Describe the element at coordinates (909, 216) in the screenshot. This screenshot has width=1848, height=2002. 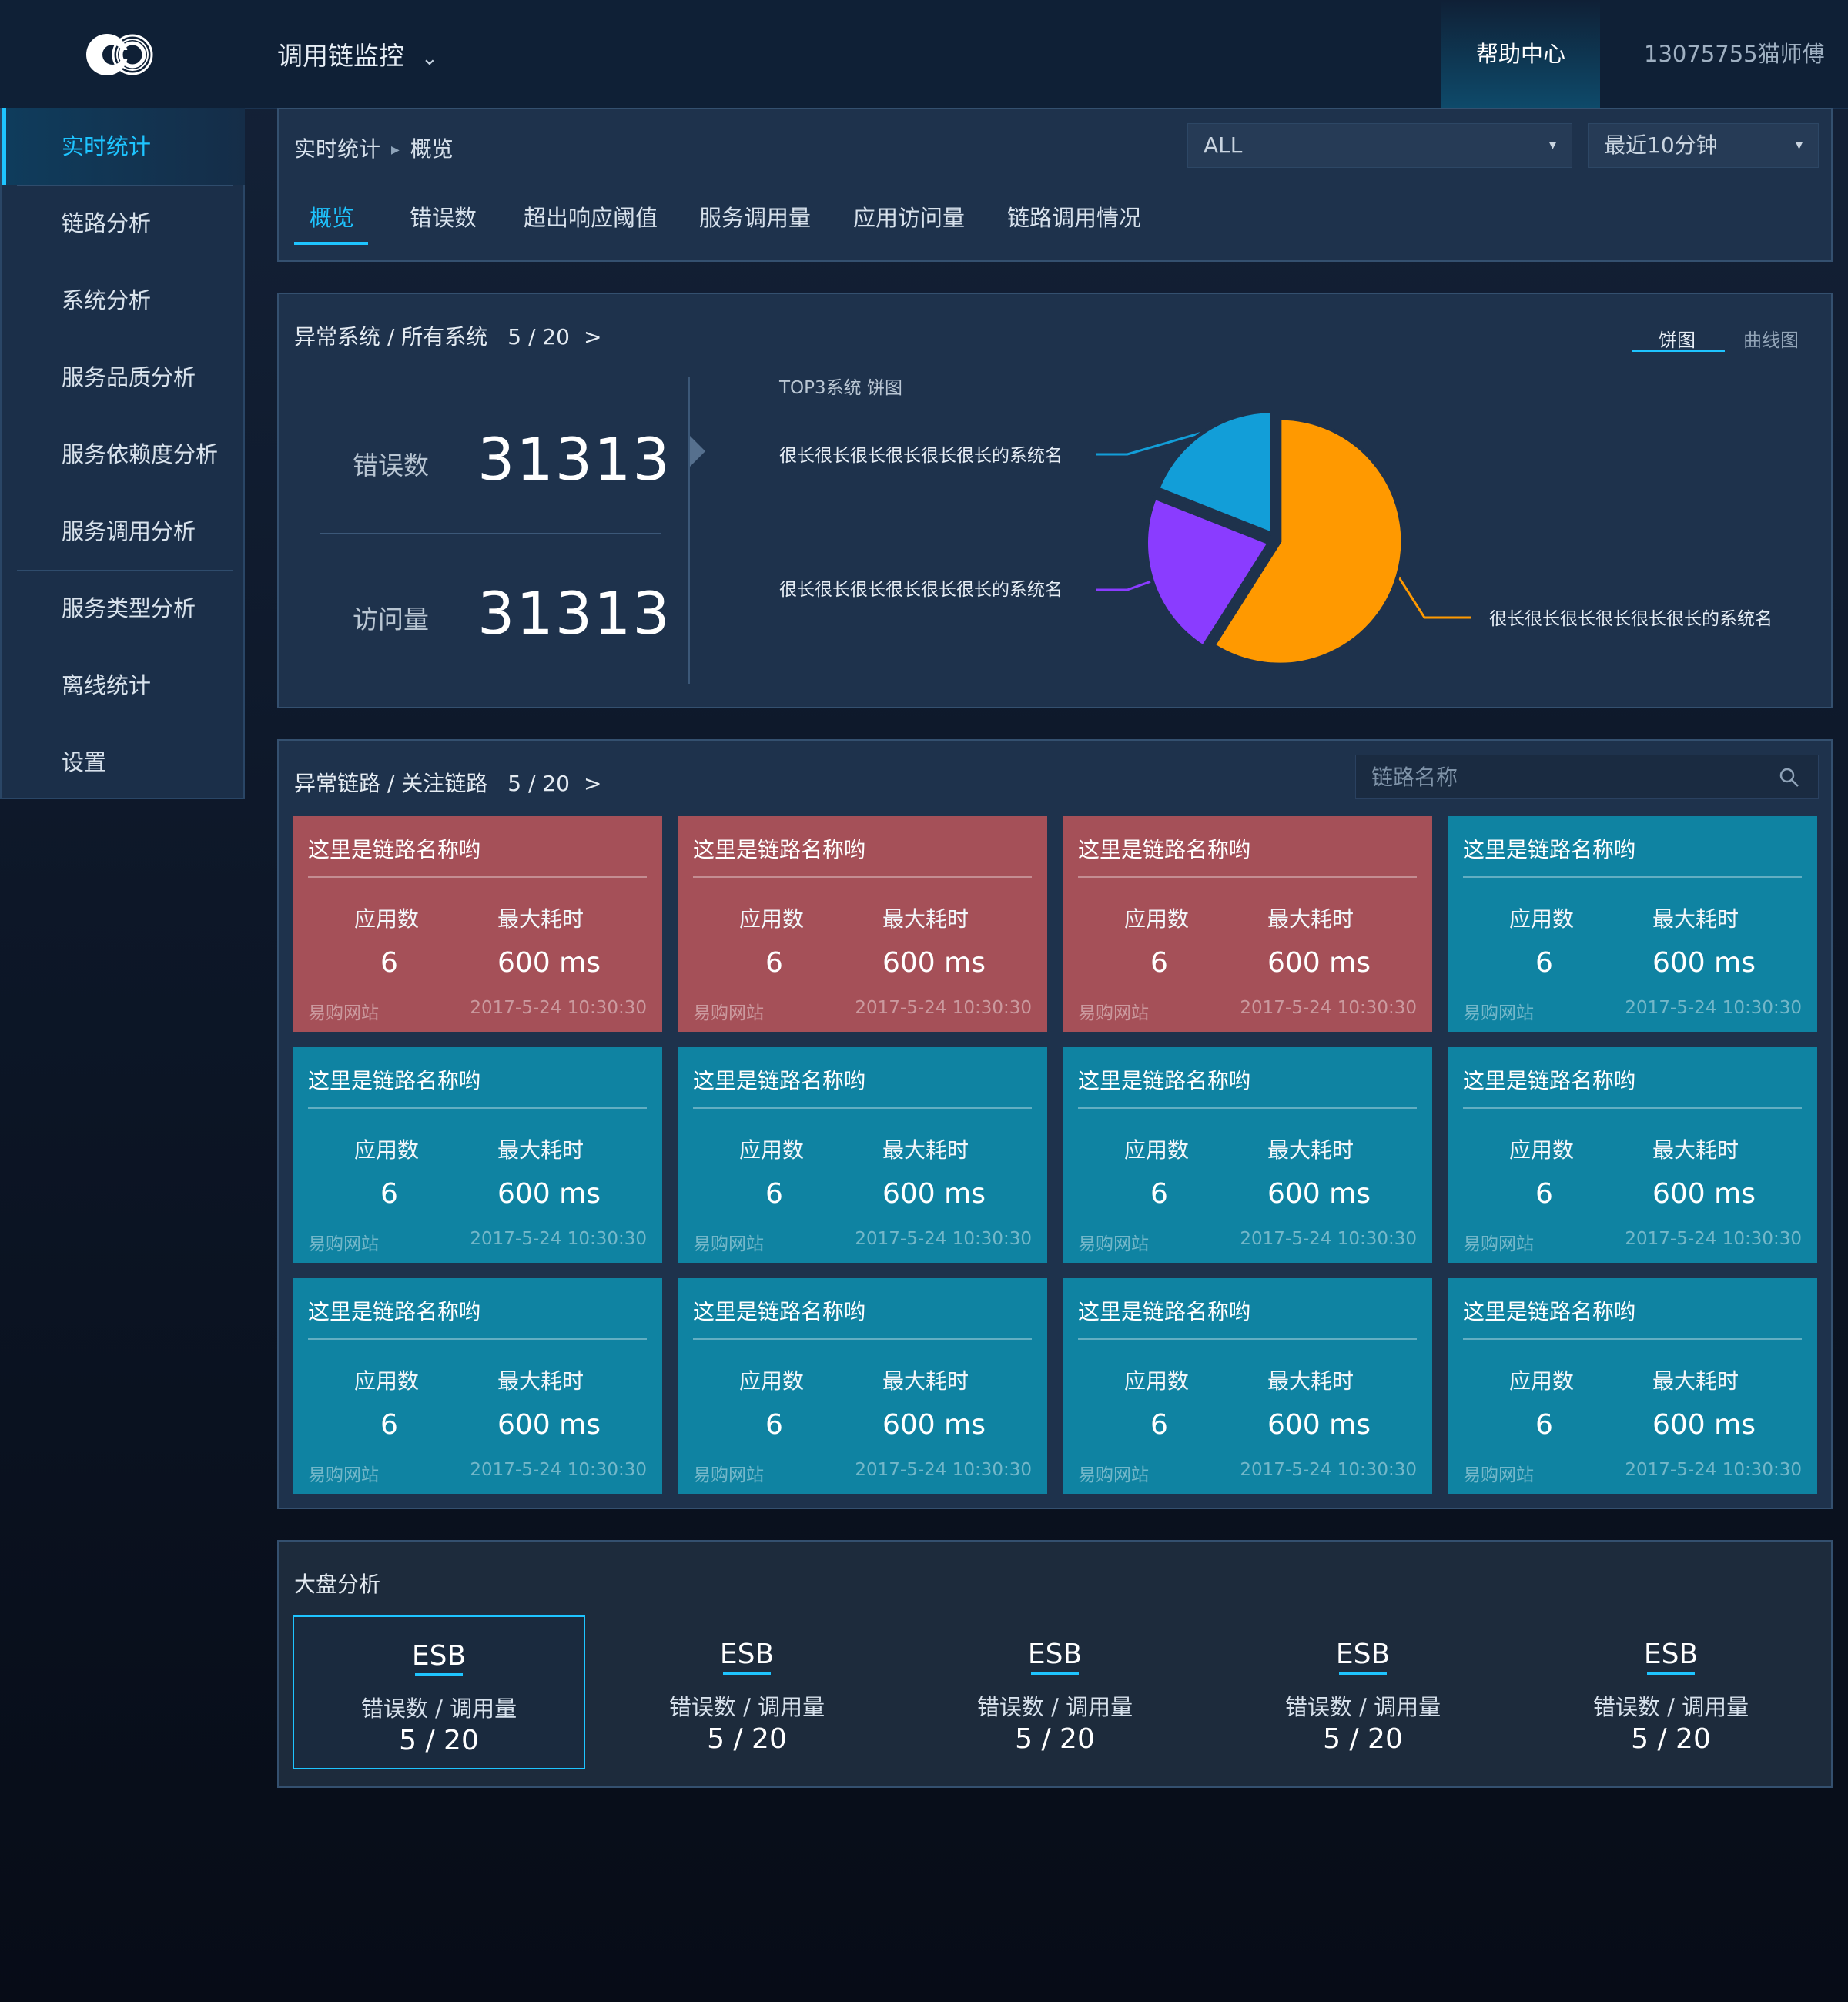
I see `tab-app-visits: 应用访问量` at that location.